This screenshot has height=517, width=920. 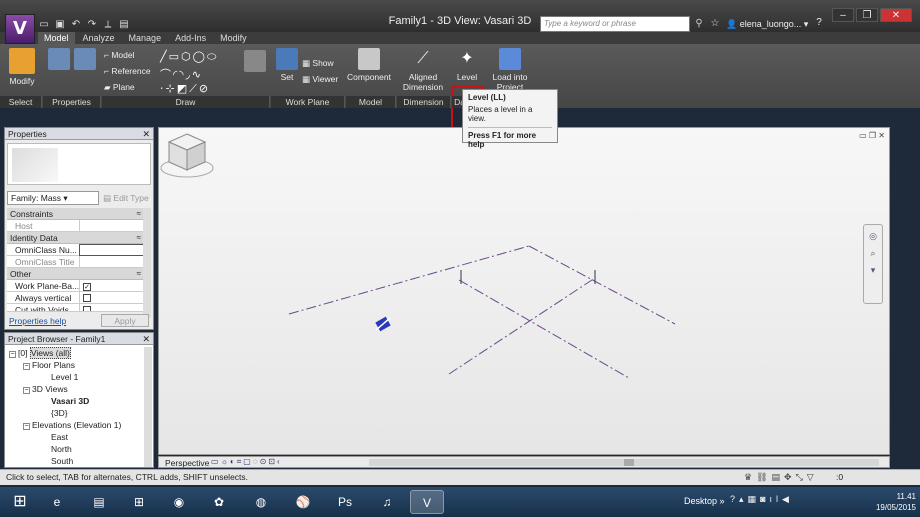 I want to click on shadows-icon: ◐, so click(x=233, y=461).